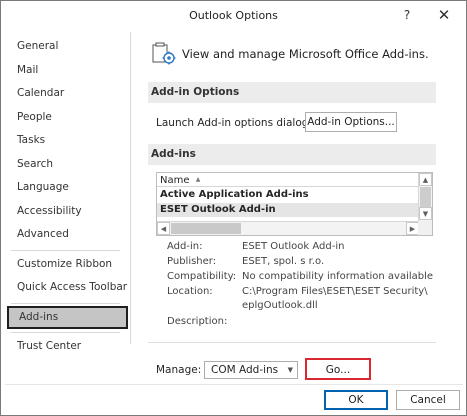 Image resolution: width=467 pixels, height=416 pixels. What do you see at coordinates (67, 212) in the screenshot?
I see `sidebar-item-accessibility: Accessibility` at bounding box center [67, 212].